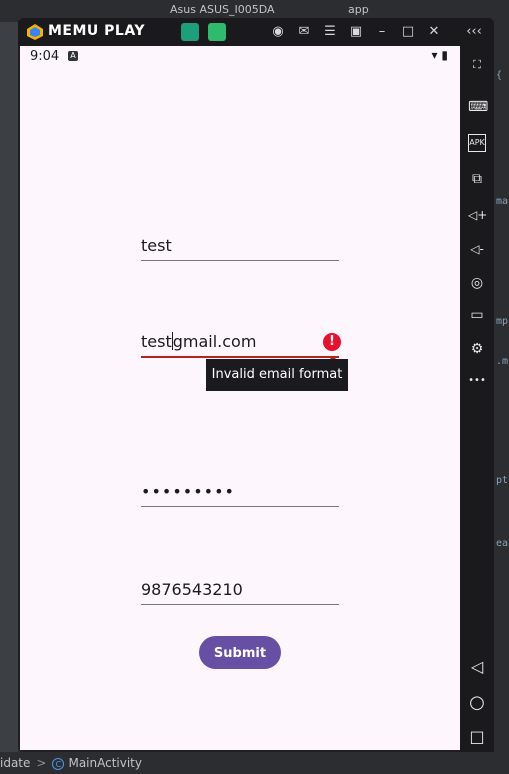  I want to click on fullscreen-icon: ⛶, so click(477, 65).